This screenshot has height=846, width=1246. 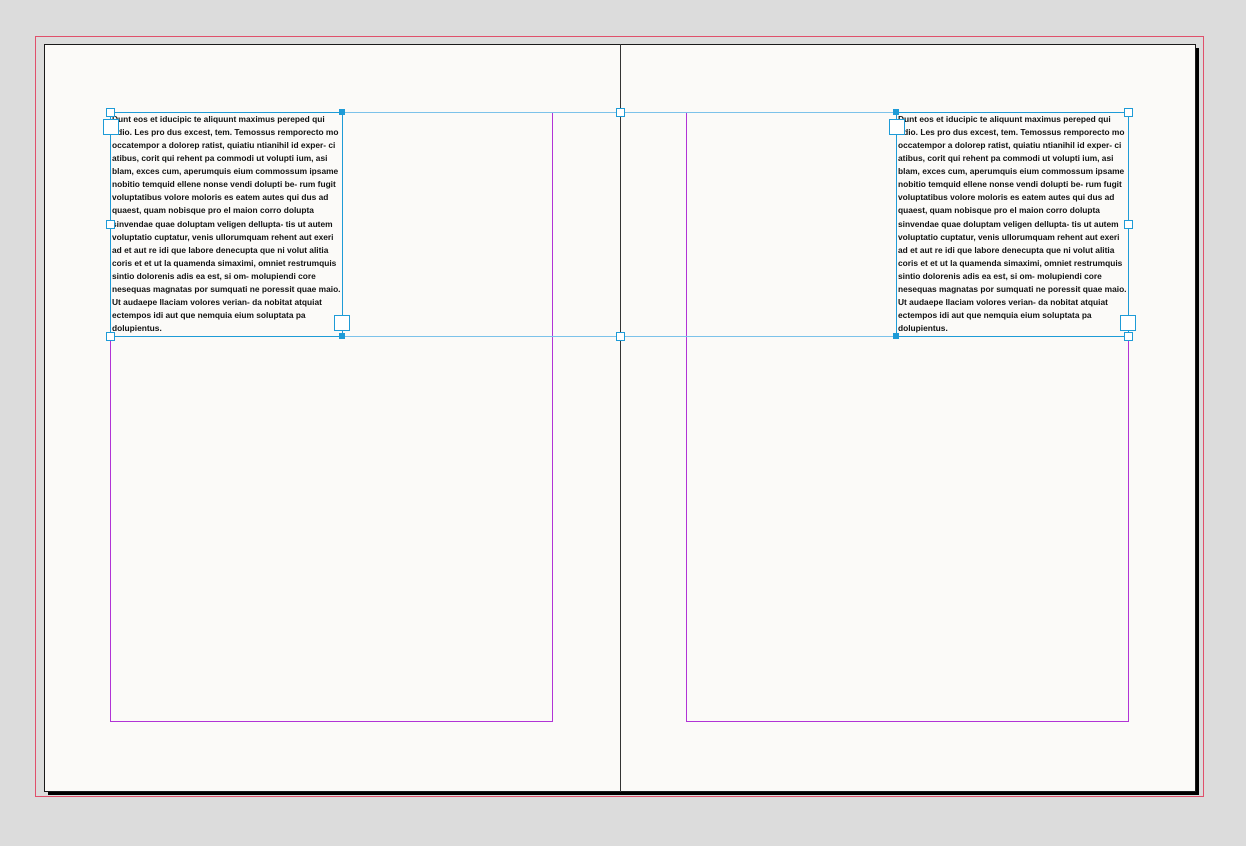 I want to click on left-frame-out-port, so click(x=342, y=323).